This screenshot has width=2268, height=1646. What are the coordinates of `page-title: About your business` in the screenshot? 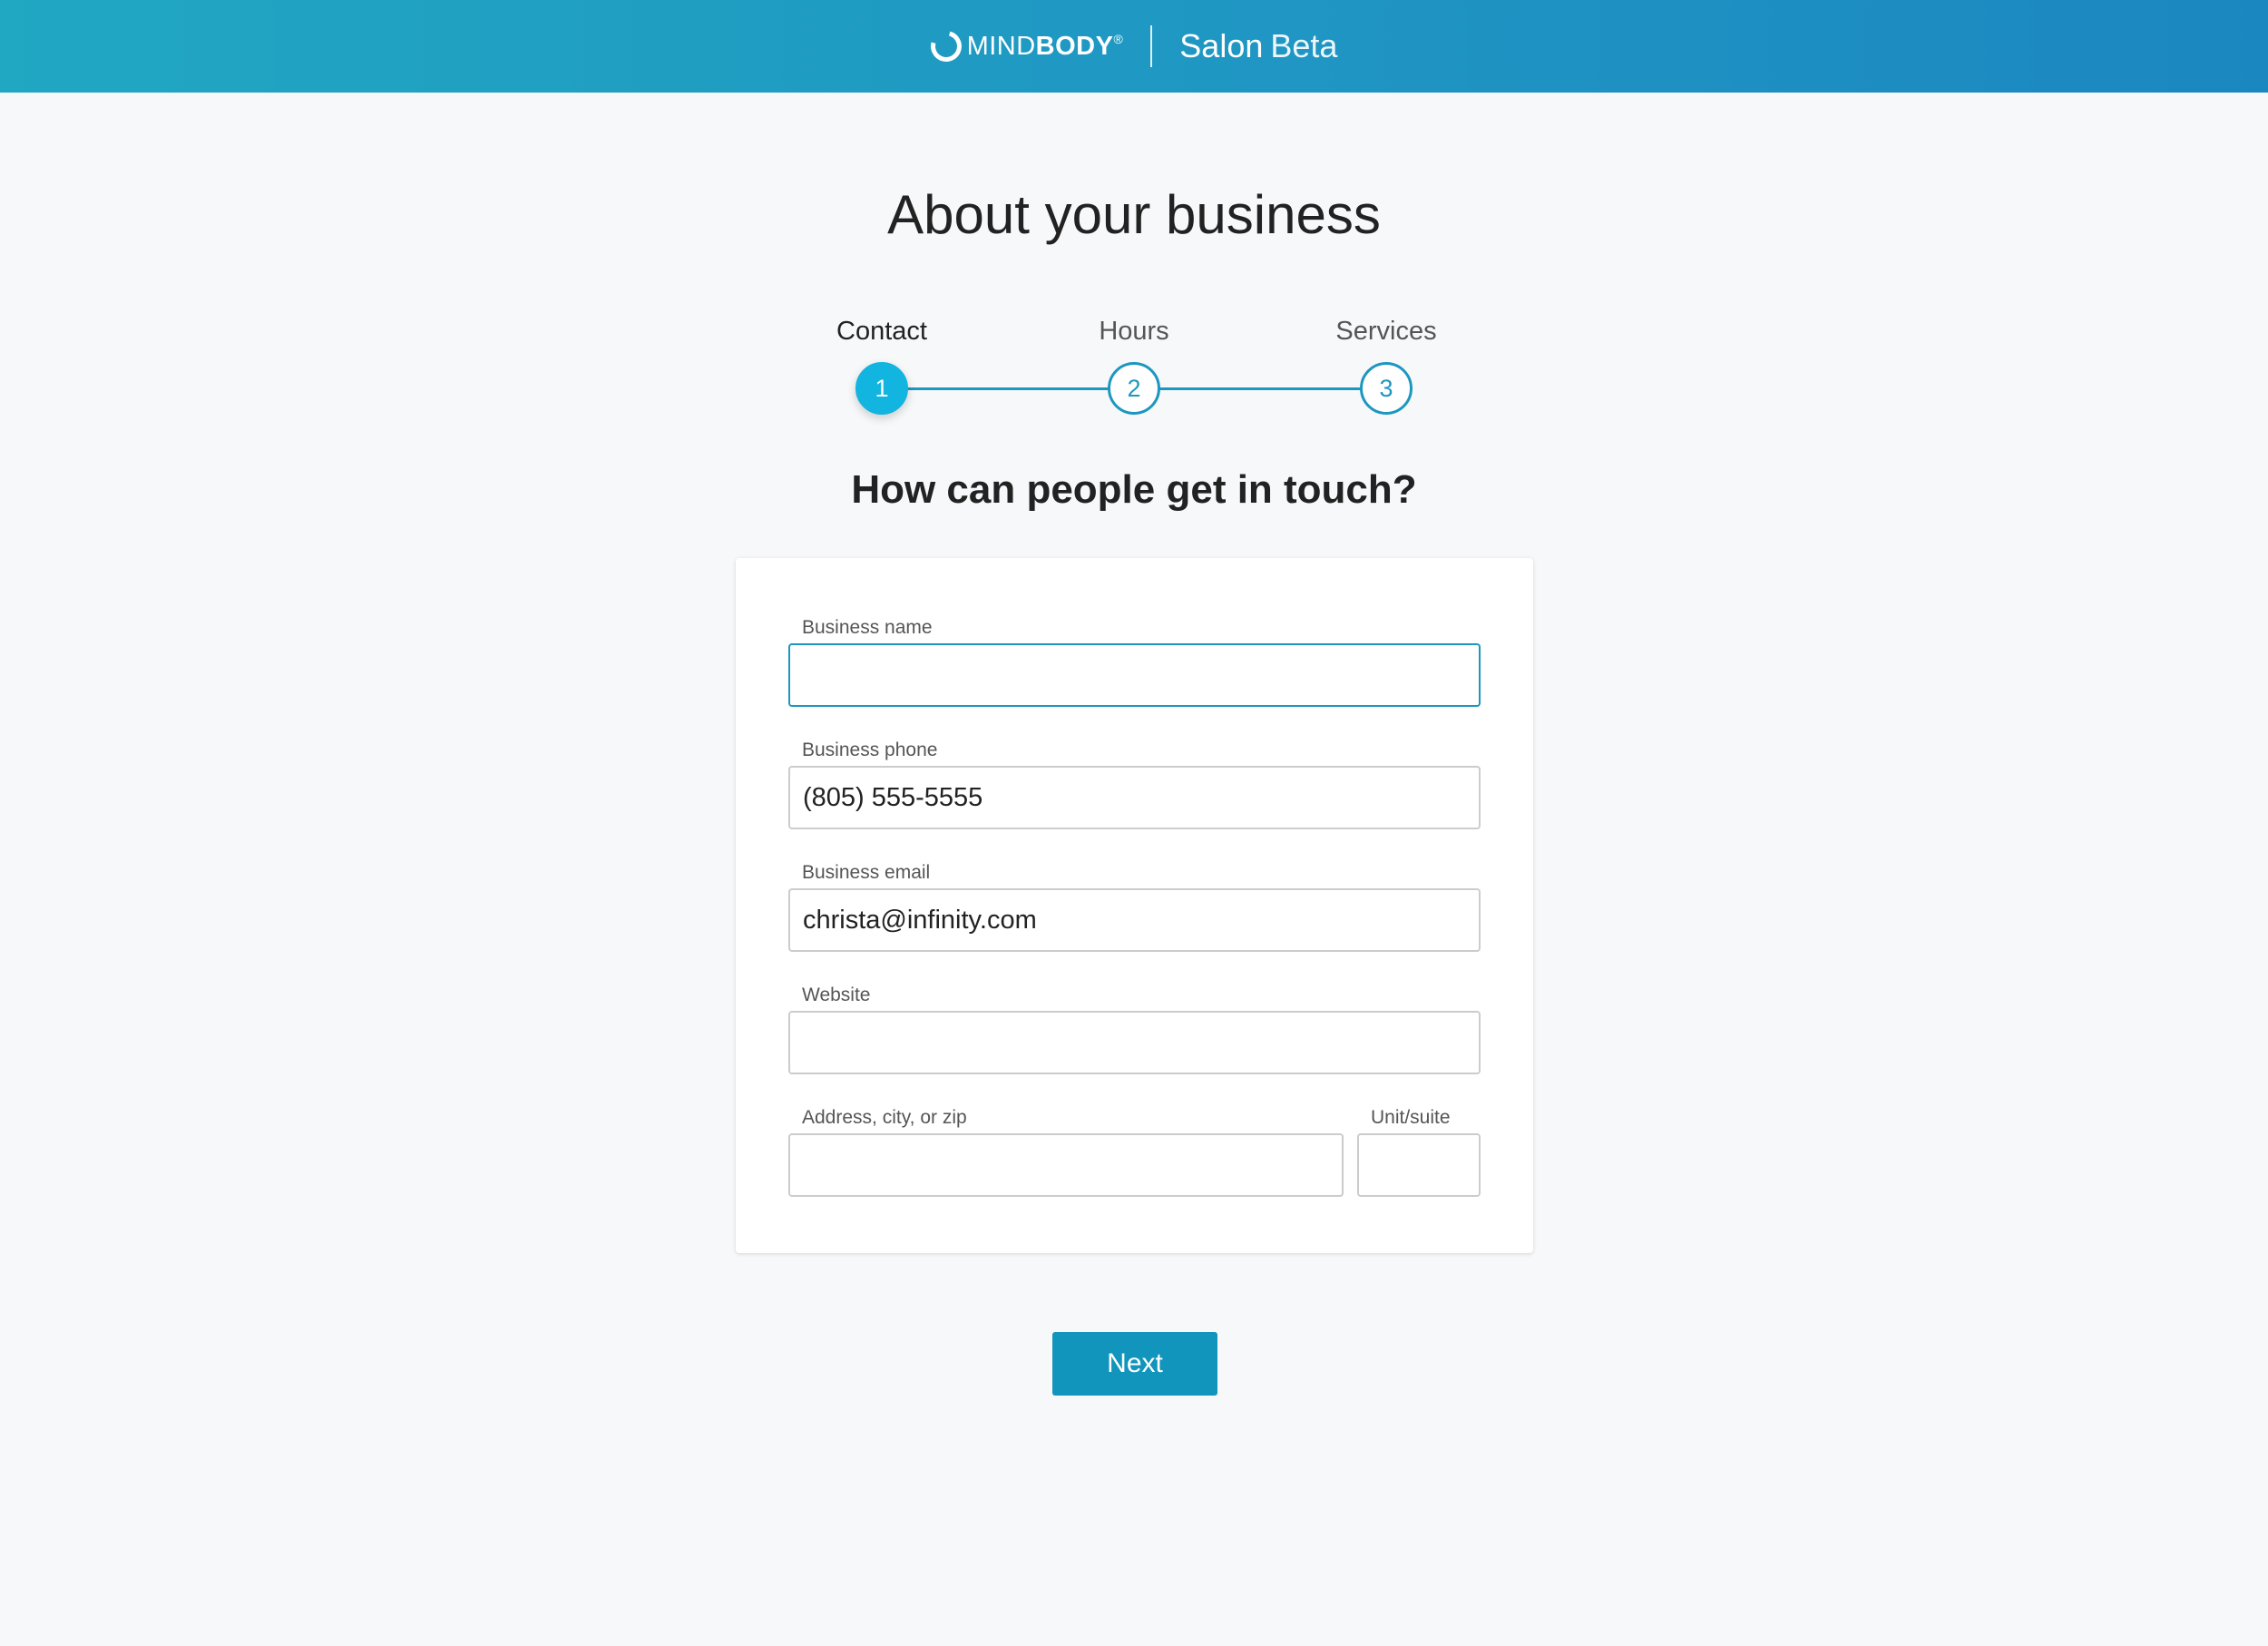 It's located at (1134, 215).